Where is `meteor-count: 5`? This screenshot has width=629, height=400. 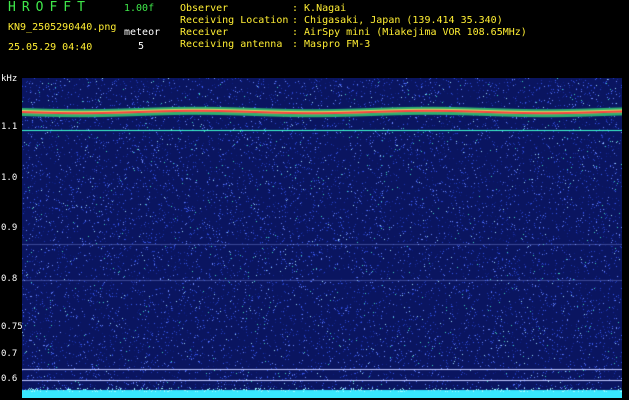 meteor-count: 5 is located at coordinates (141, 46).